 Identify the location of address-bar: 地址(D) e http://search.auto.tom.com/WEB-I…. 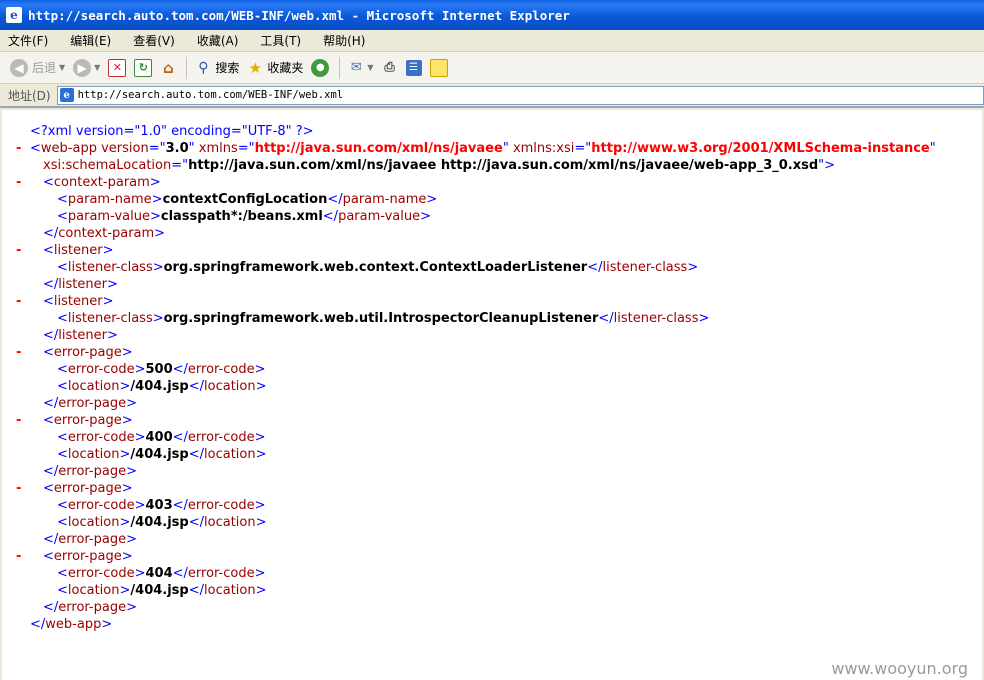
(492, 96).